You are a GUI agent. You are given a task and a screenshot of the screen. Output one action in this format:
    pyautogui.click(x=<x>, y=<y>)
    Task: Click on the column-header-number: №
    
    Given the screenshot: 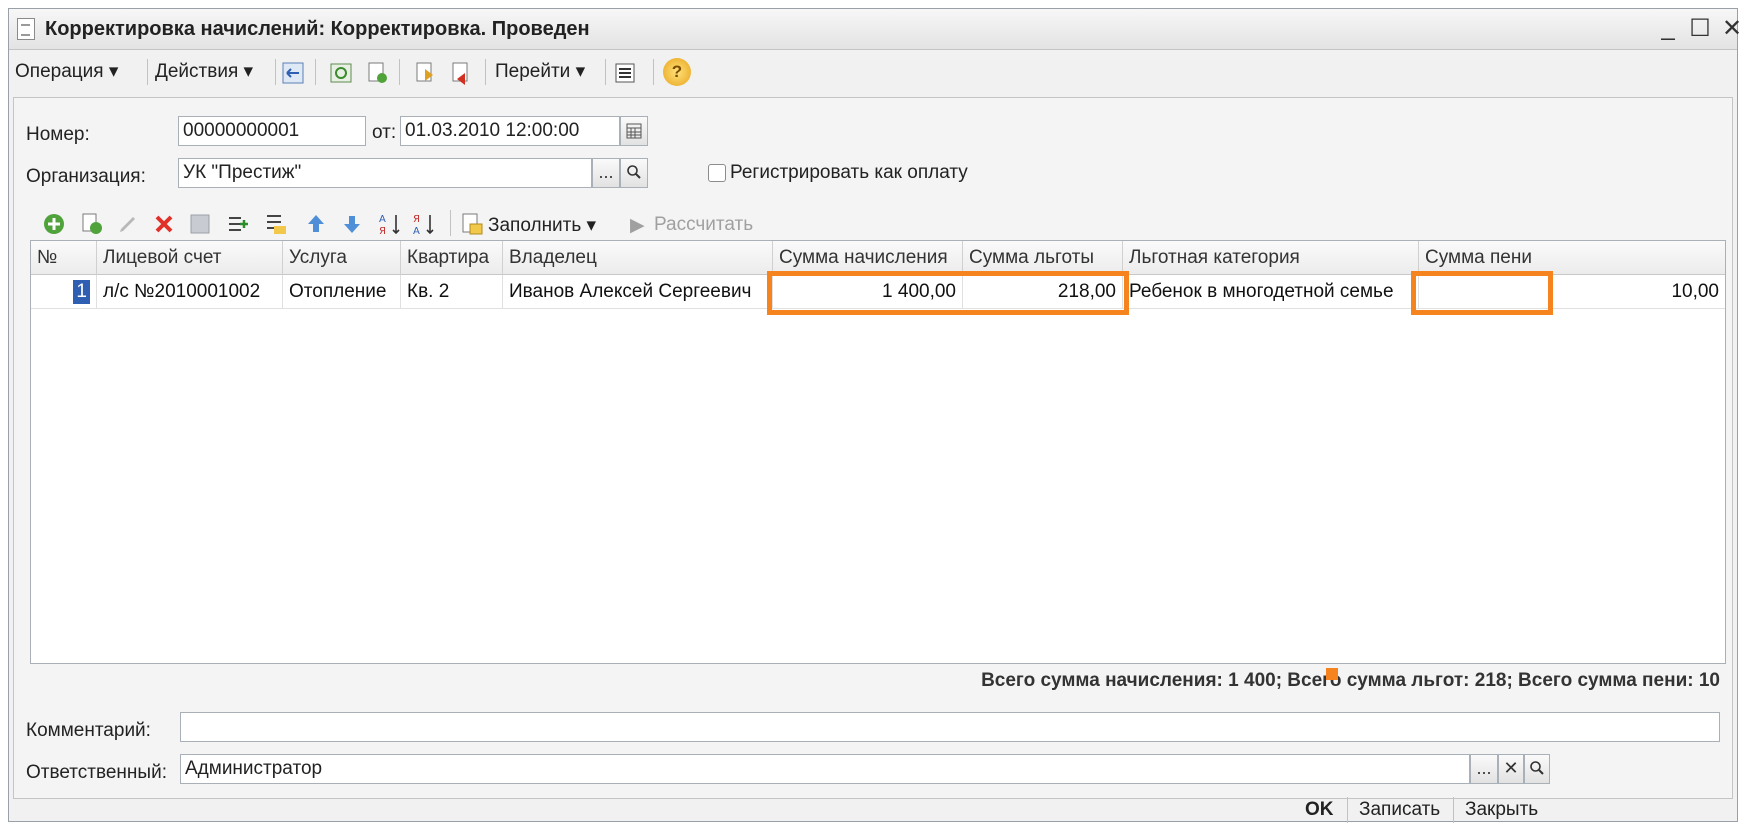 What is the action you would take?
    pyautogui.click(x=64, y=258)
    